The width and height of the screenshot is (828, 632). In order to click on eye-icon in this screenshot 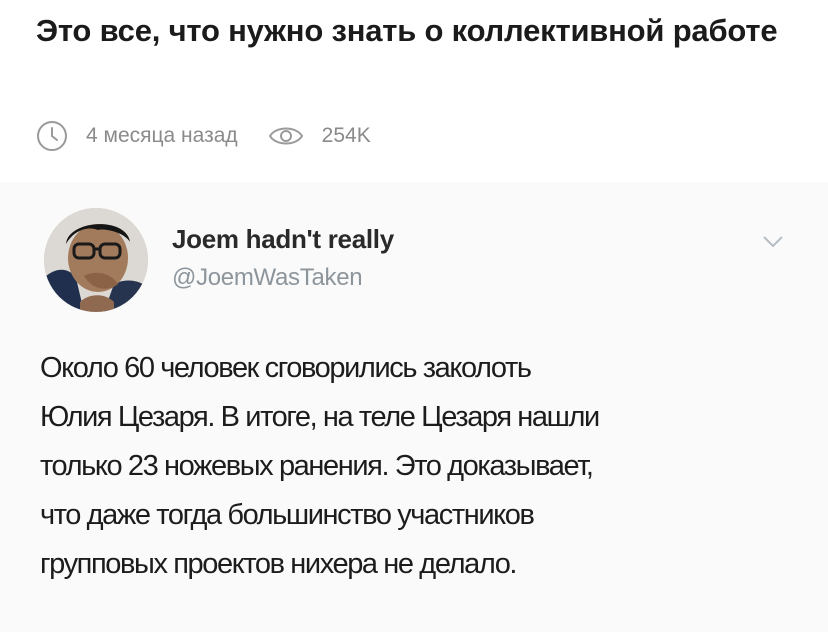, I will do `click(286, 136)`.